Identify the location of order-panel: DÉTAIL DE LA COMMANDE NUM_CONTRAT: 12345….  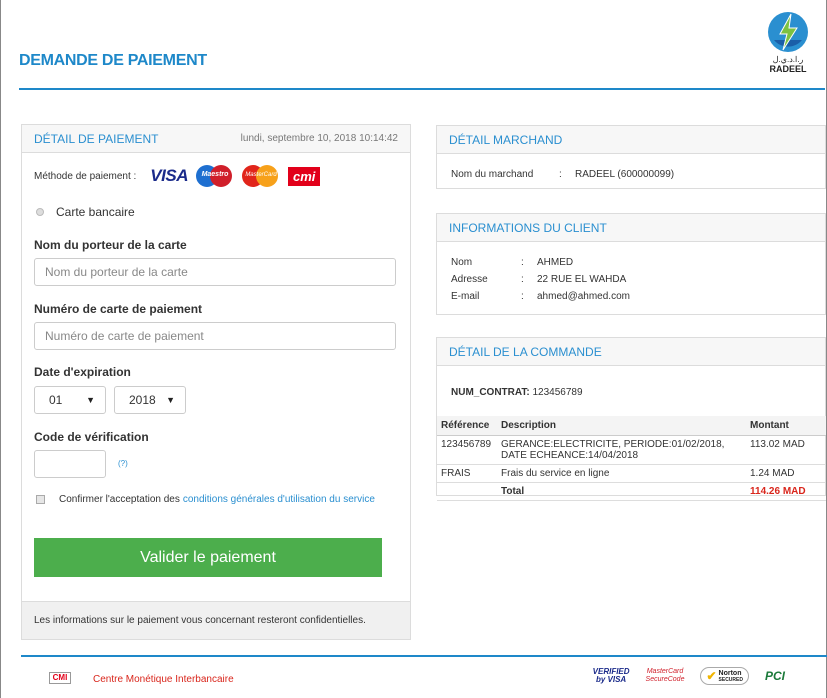
(631, 419).